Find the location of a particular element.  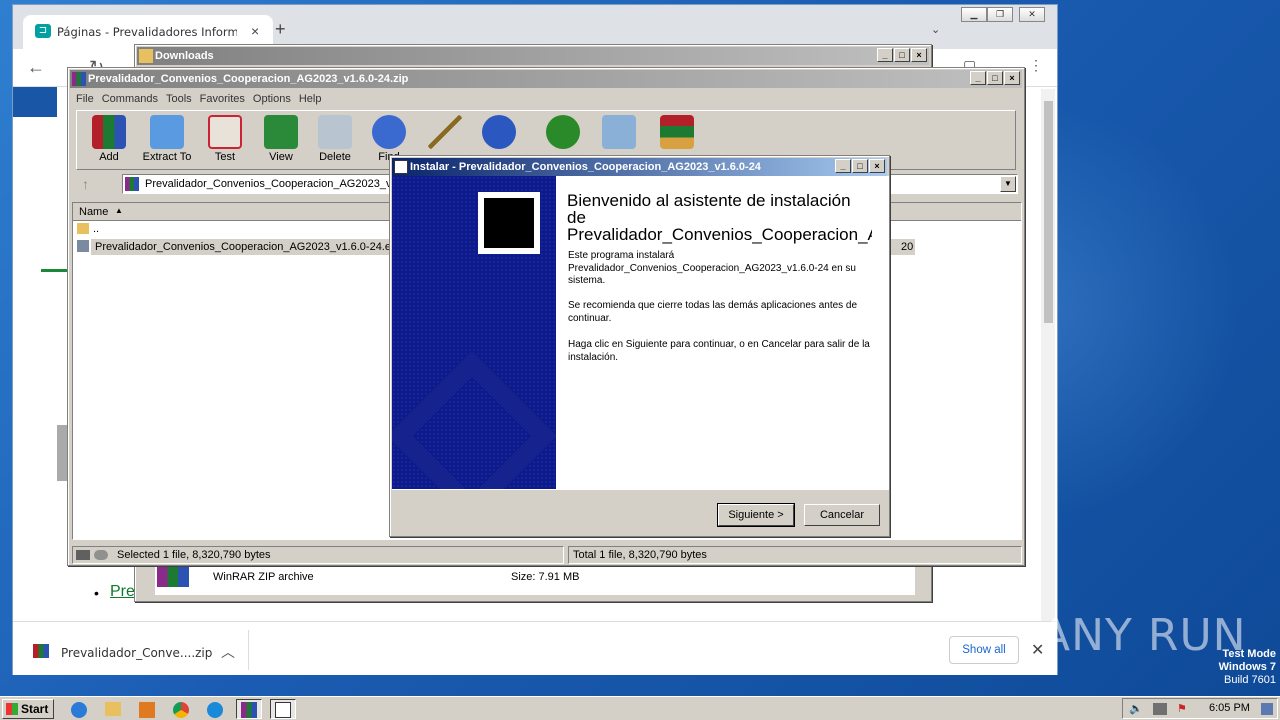

ie-icon is located at coordinates (79, 709).